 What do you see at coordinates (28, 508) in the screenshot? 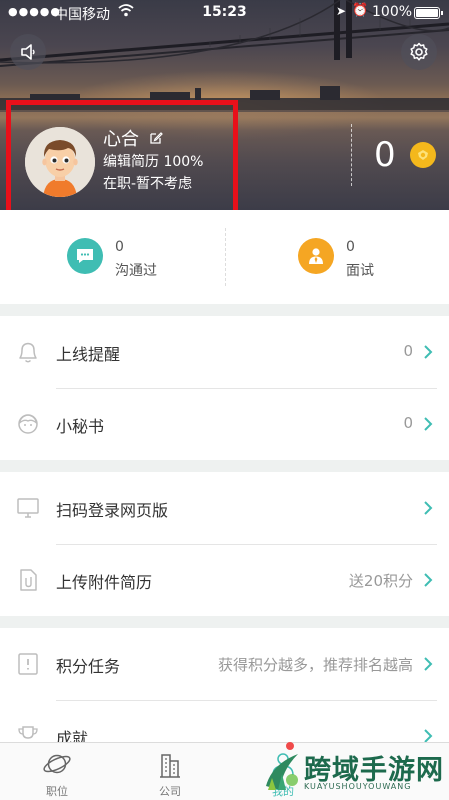
I see `monitor-icon` at bounding box center [28, 508].